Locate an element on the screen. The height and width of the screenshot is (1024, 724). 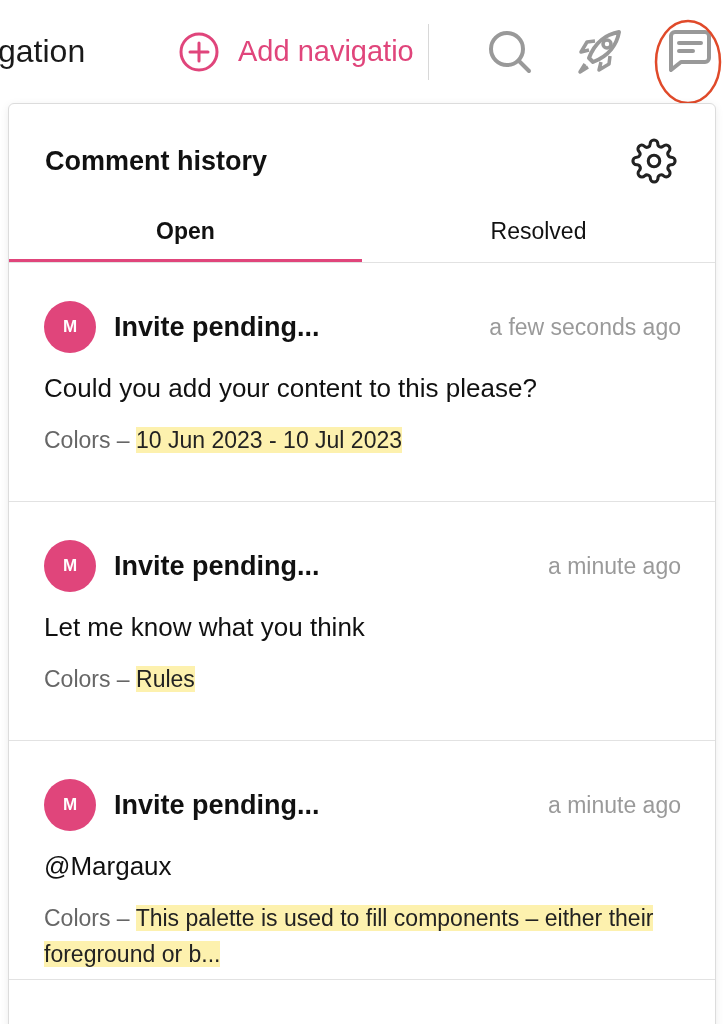
add-navigation-link: Add navigatio is located at coordinates (303, 51).